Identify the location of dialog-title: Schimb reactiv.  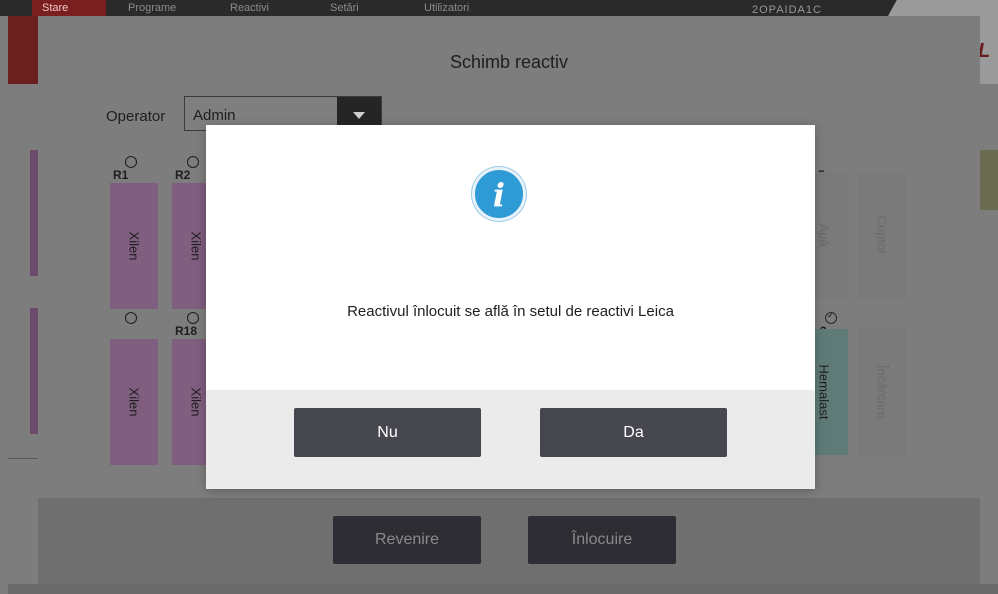
(509, 62).